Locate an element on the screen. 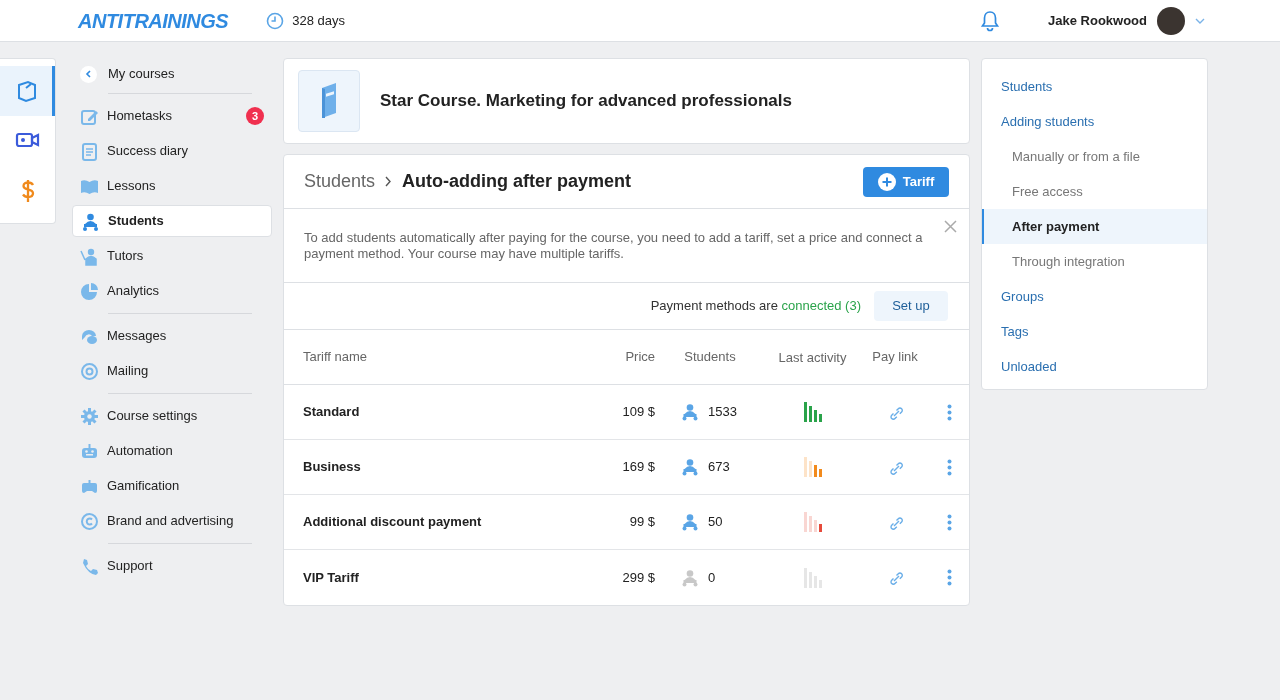 This screenshot has width=1280, height=700. back-link: My courses is located at coordinates (141, 74).